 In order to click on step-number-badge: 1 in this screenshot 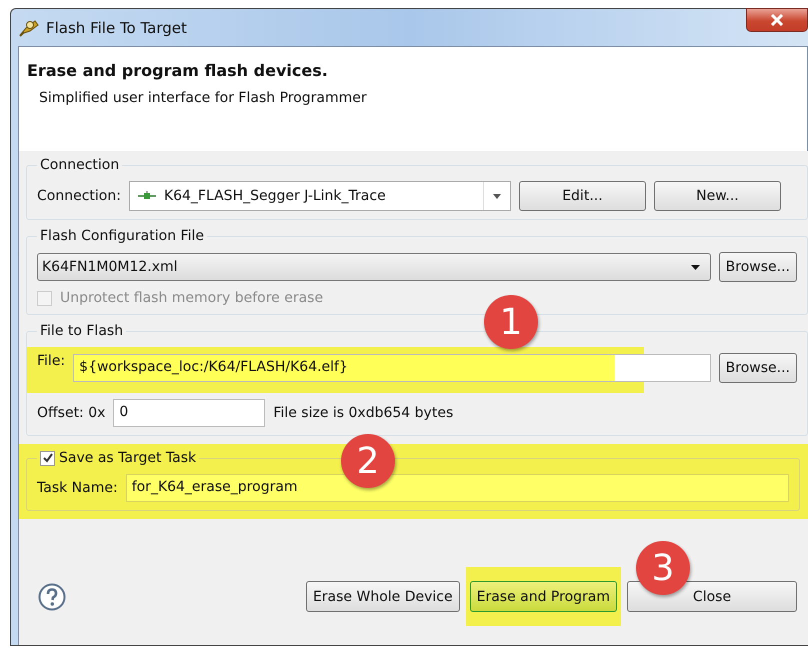, I will do `click(511, 322)`.